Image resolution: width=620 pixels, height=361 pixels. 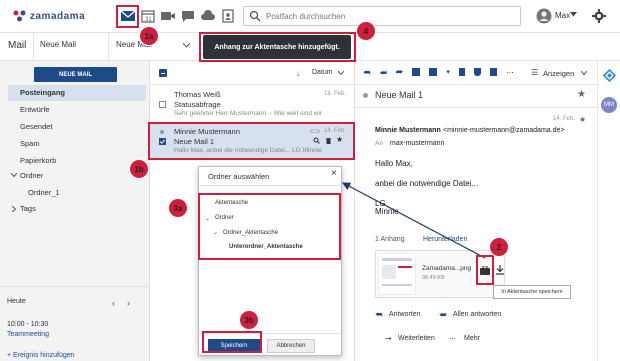 I want to click on annotation-badge: 2, so click(x=499, y=247).